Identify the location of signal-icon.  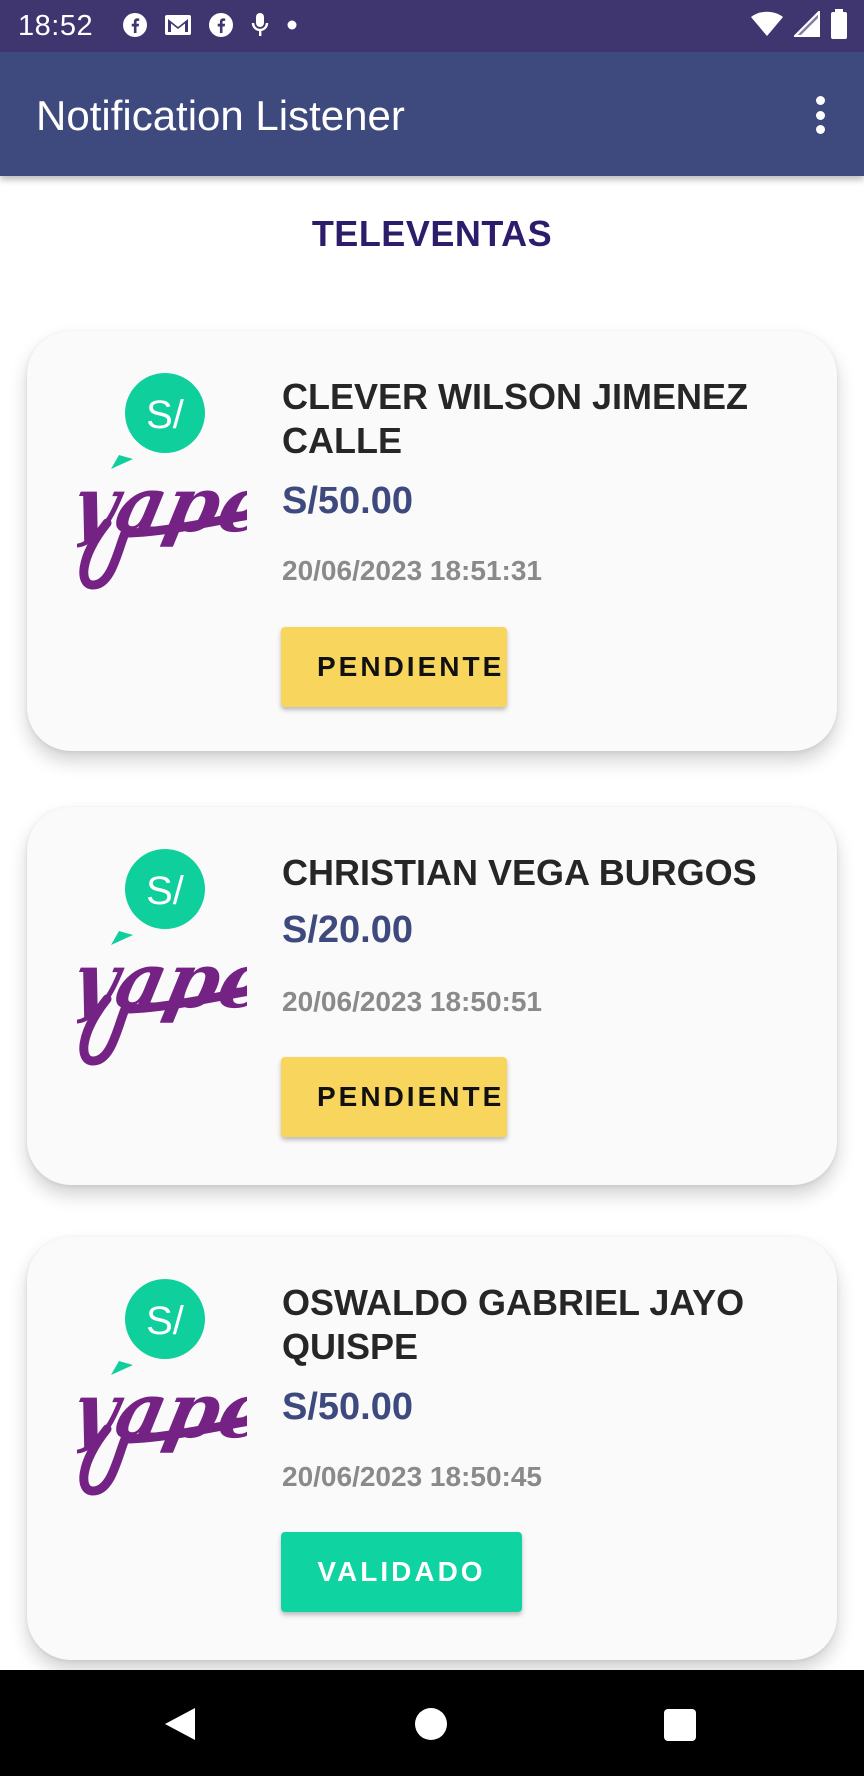
(806, 25).